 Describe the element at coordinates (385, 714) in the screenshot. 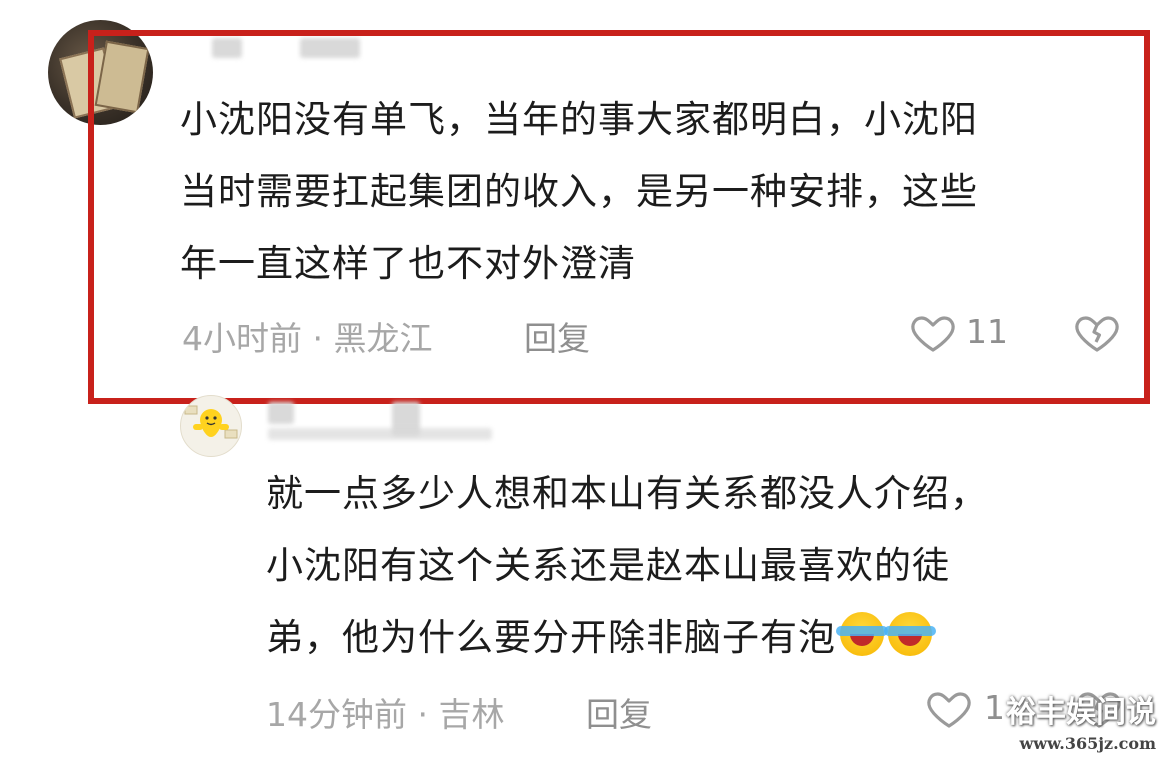

I see `comment-meta: 14分钟前 · 吉林` at that location.